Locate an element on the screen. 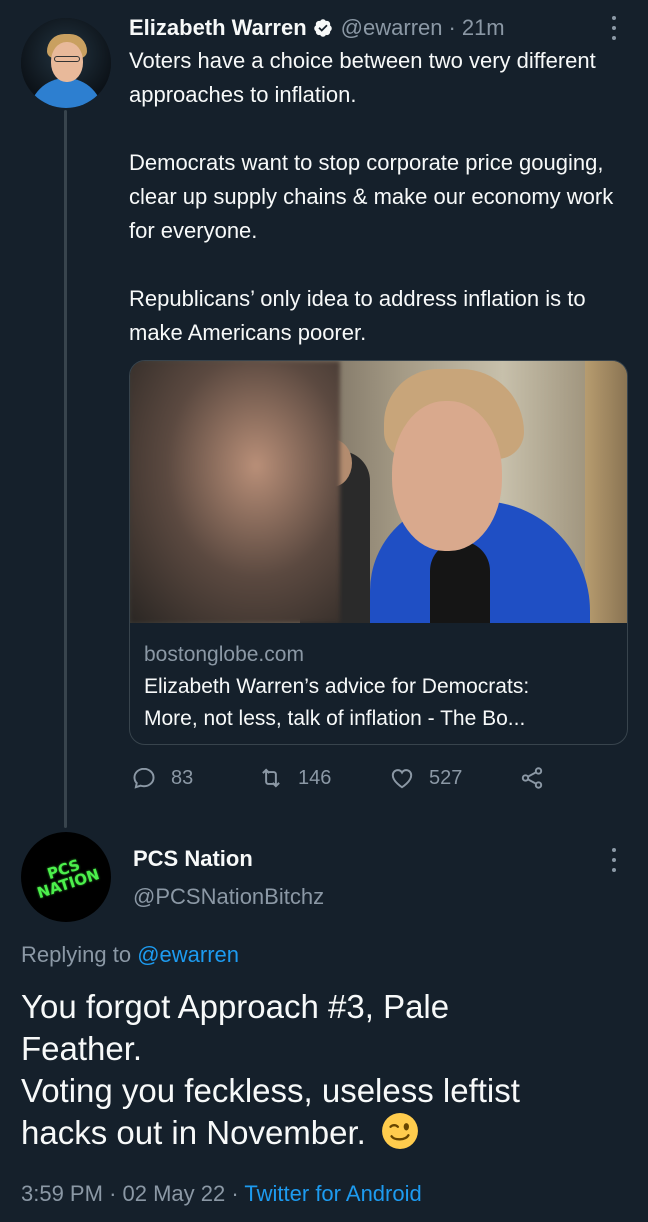 The height and width of the screenshot is (1222, 648). like-icon is located at coordinates (402, 779).